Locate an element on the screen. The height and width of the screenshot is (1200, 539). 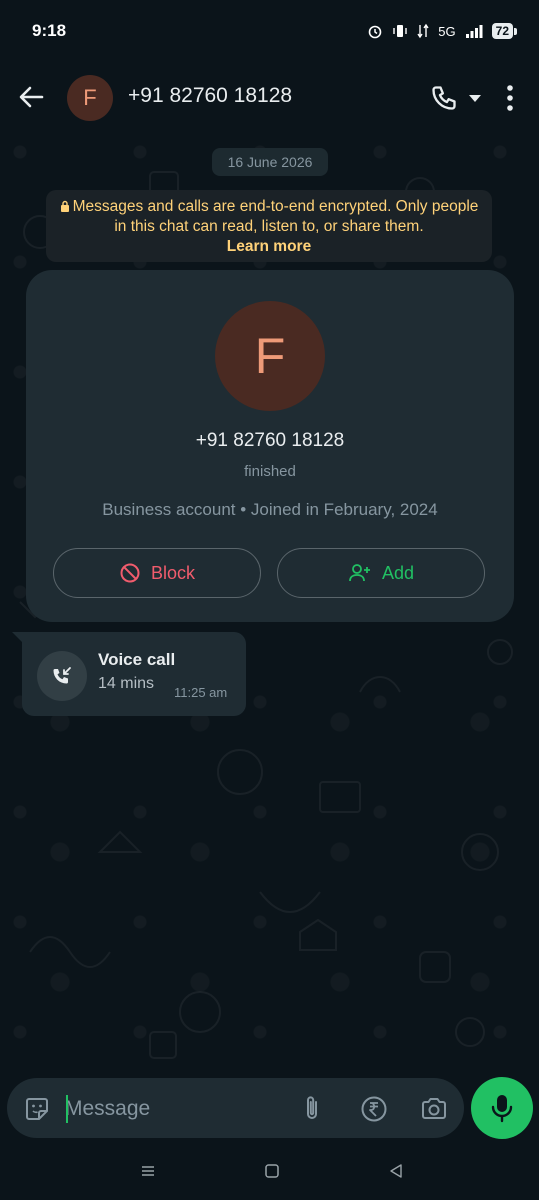
text-cursor is located at coordinates (67, 1109).